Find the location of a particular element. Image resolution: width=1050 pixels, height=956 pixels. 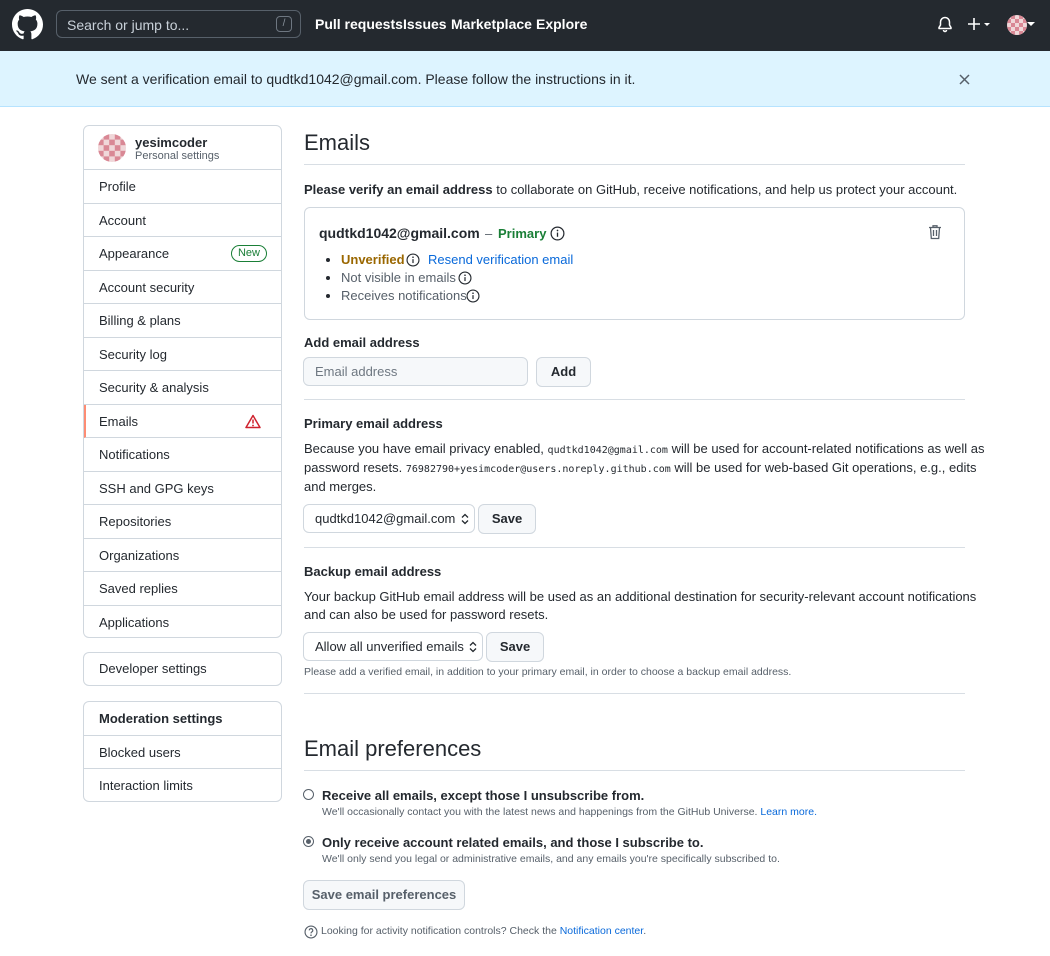

save-email-preferences-button: Save email preferences is located at coordinates (384, 895).